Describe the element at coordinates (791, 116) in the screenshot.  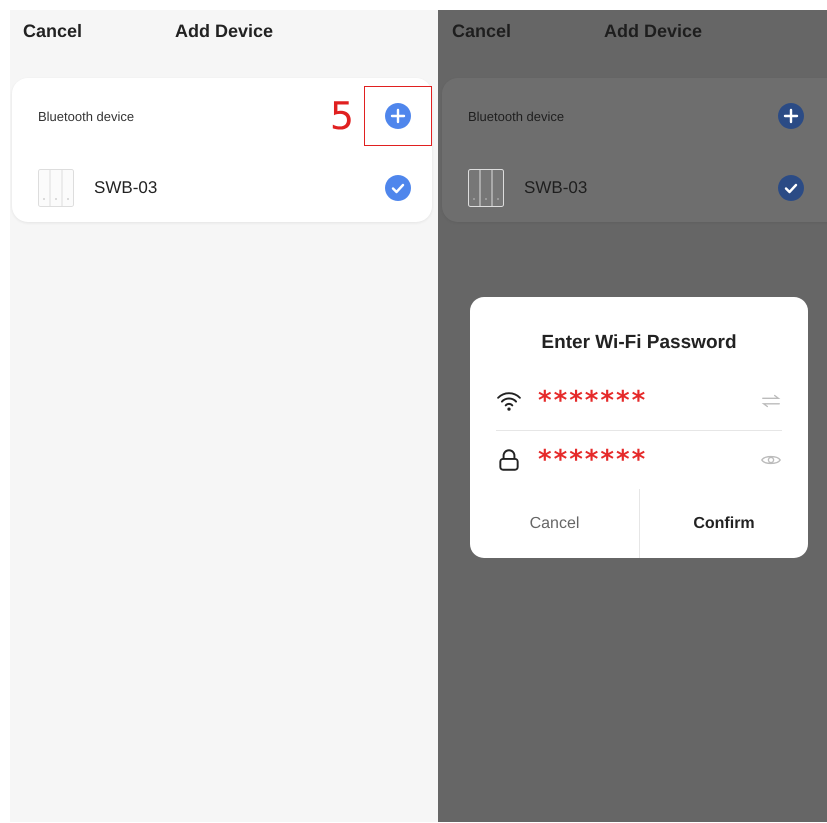
I see `add-icon` at that location.